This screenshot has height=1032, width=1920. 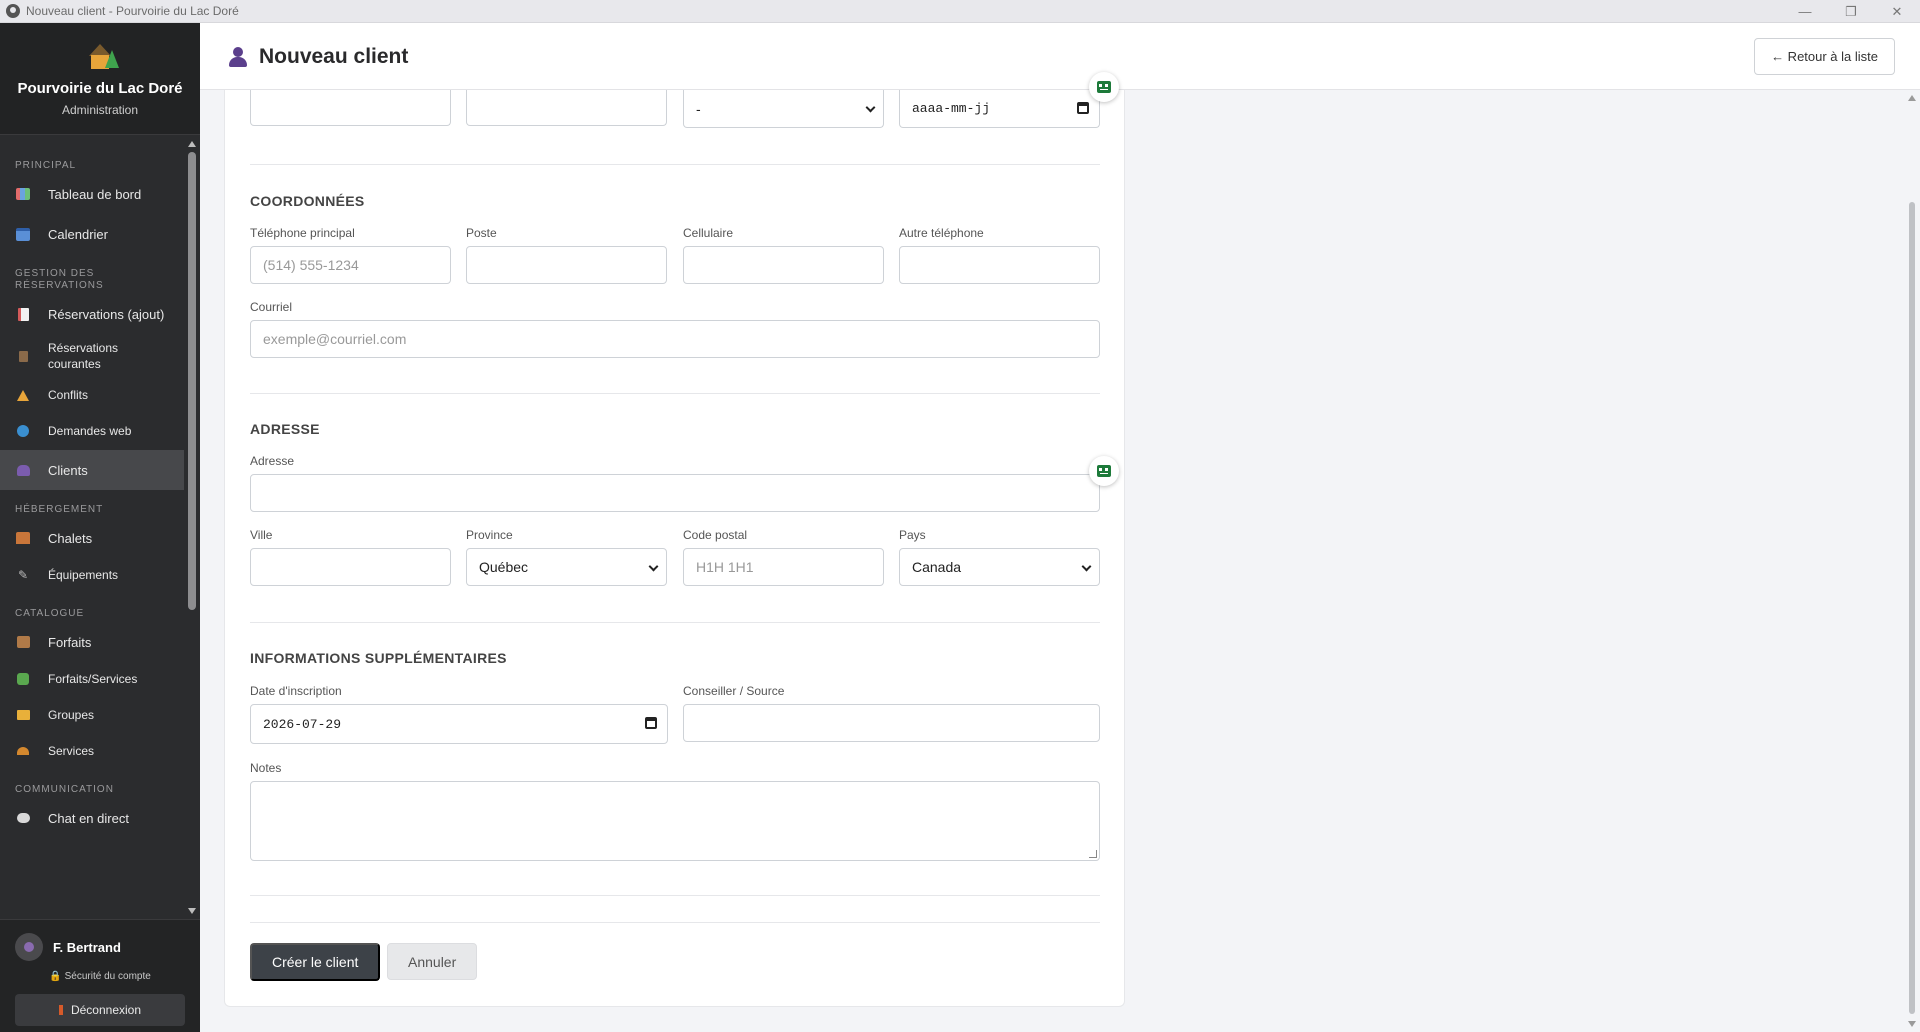 I want to click on city-label: Ville, so click(x=261, y=535).